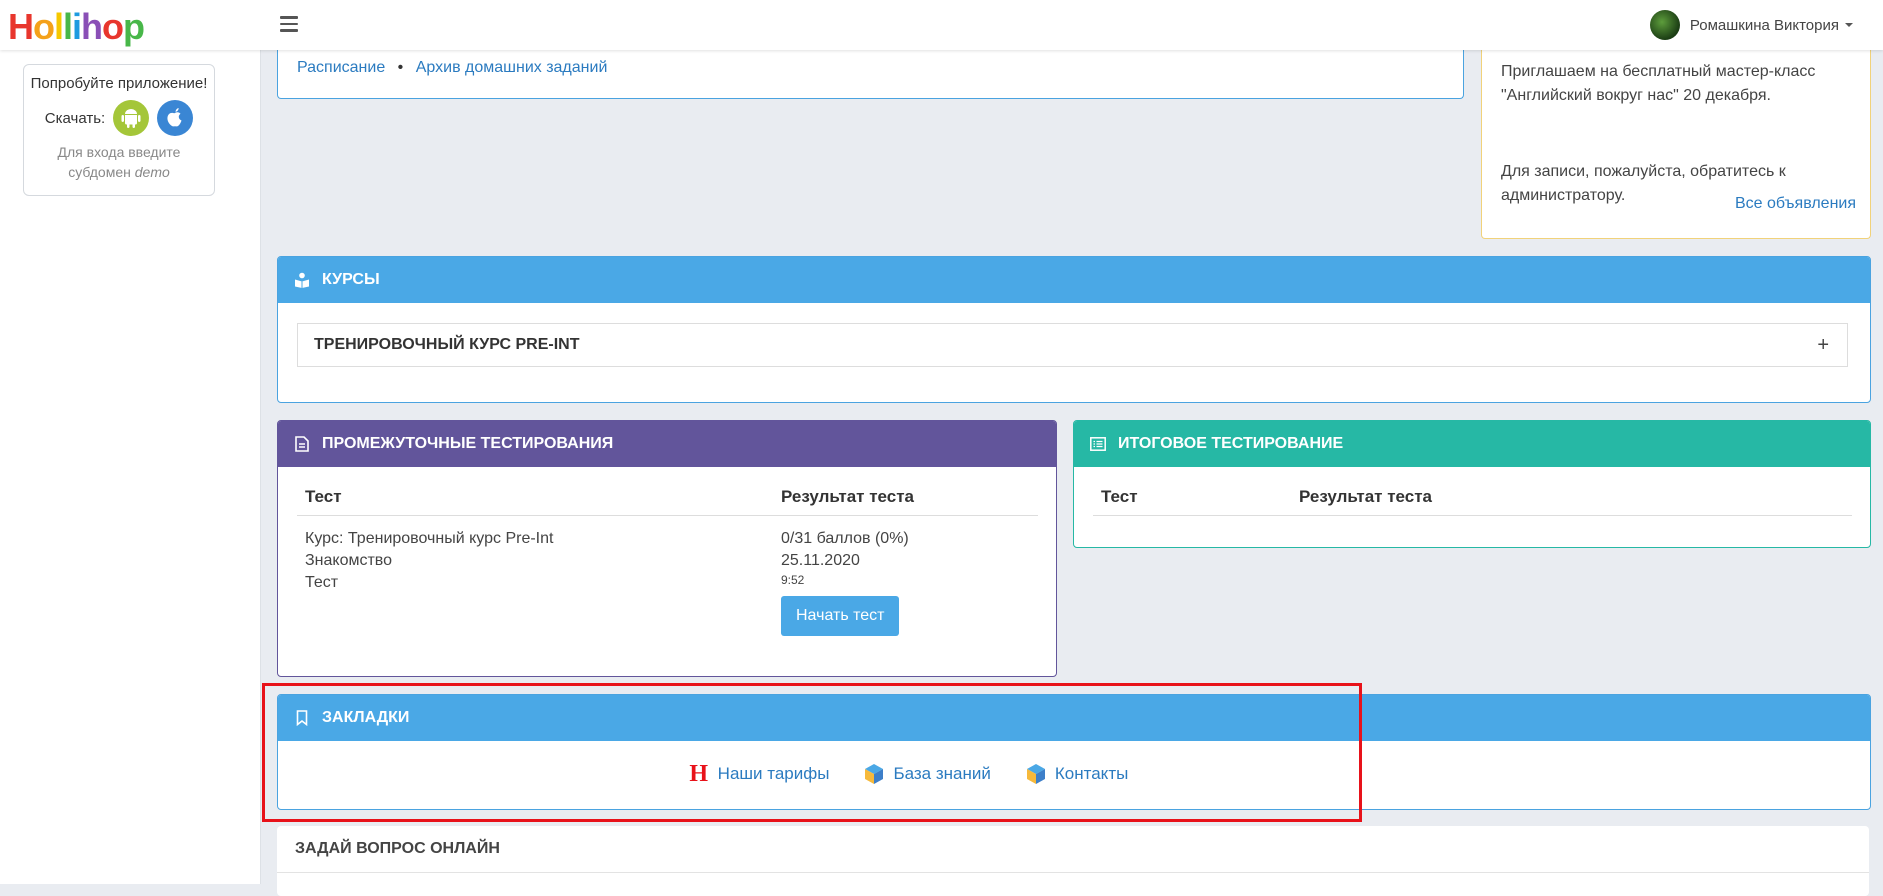 The image size is (1883, 896). What do you see at coordinates (351, 279) in the screenshot?
I see `courses-title: КУРСЫ` at bounding box center [351, 279].